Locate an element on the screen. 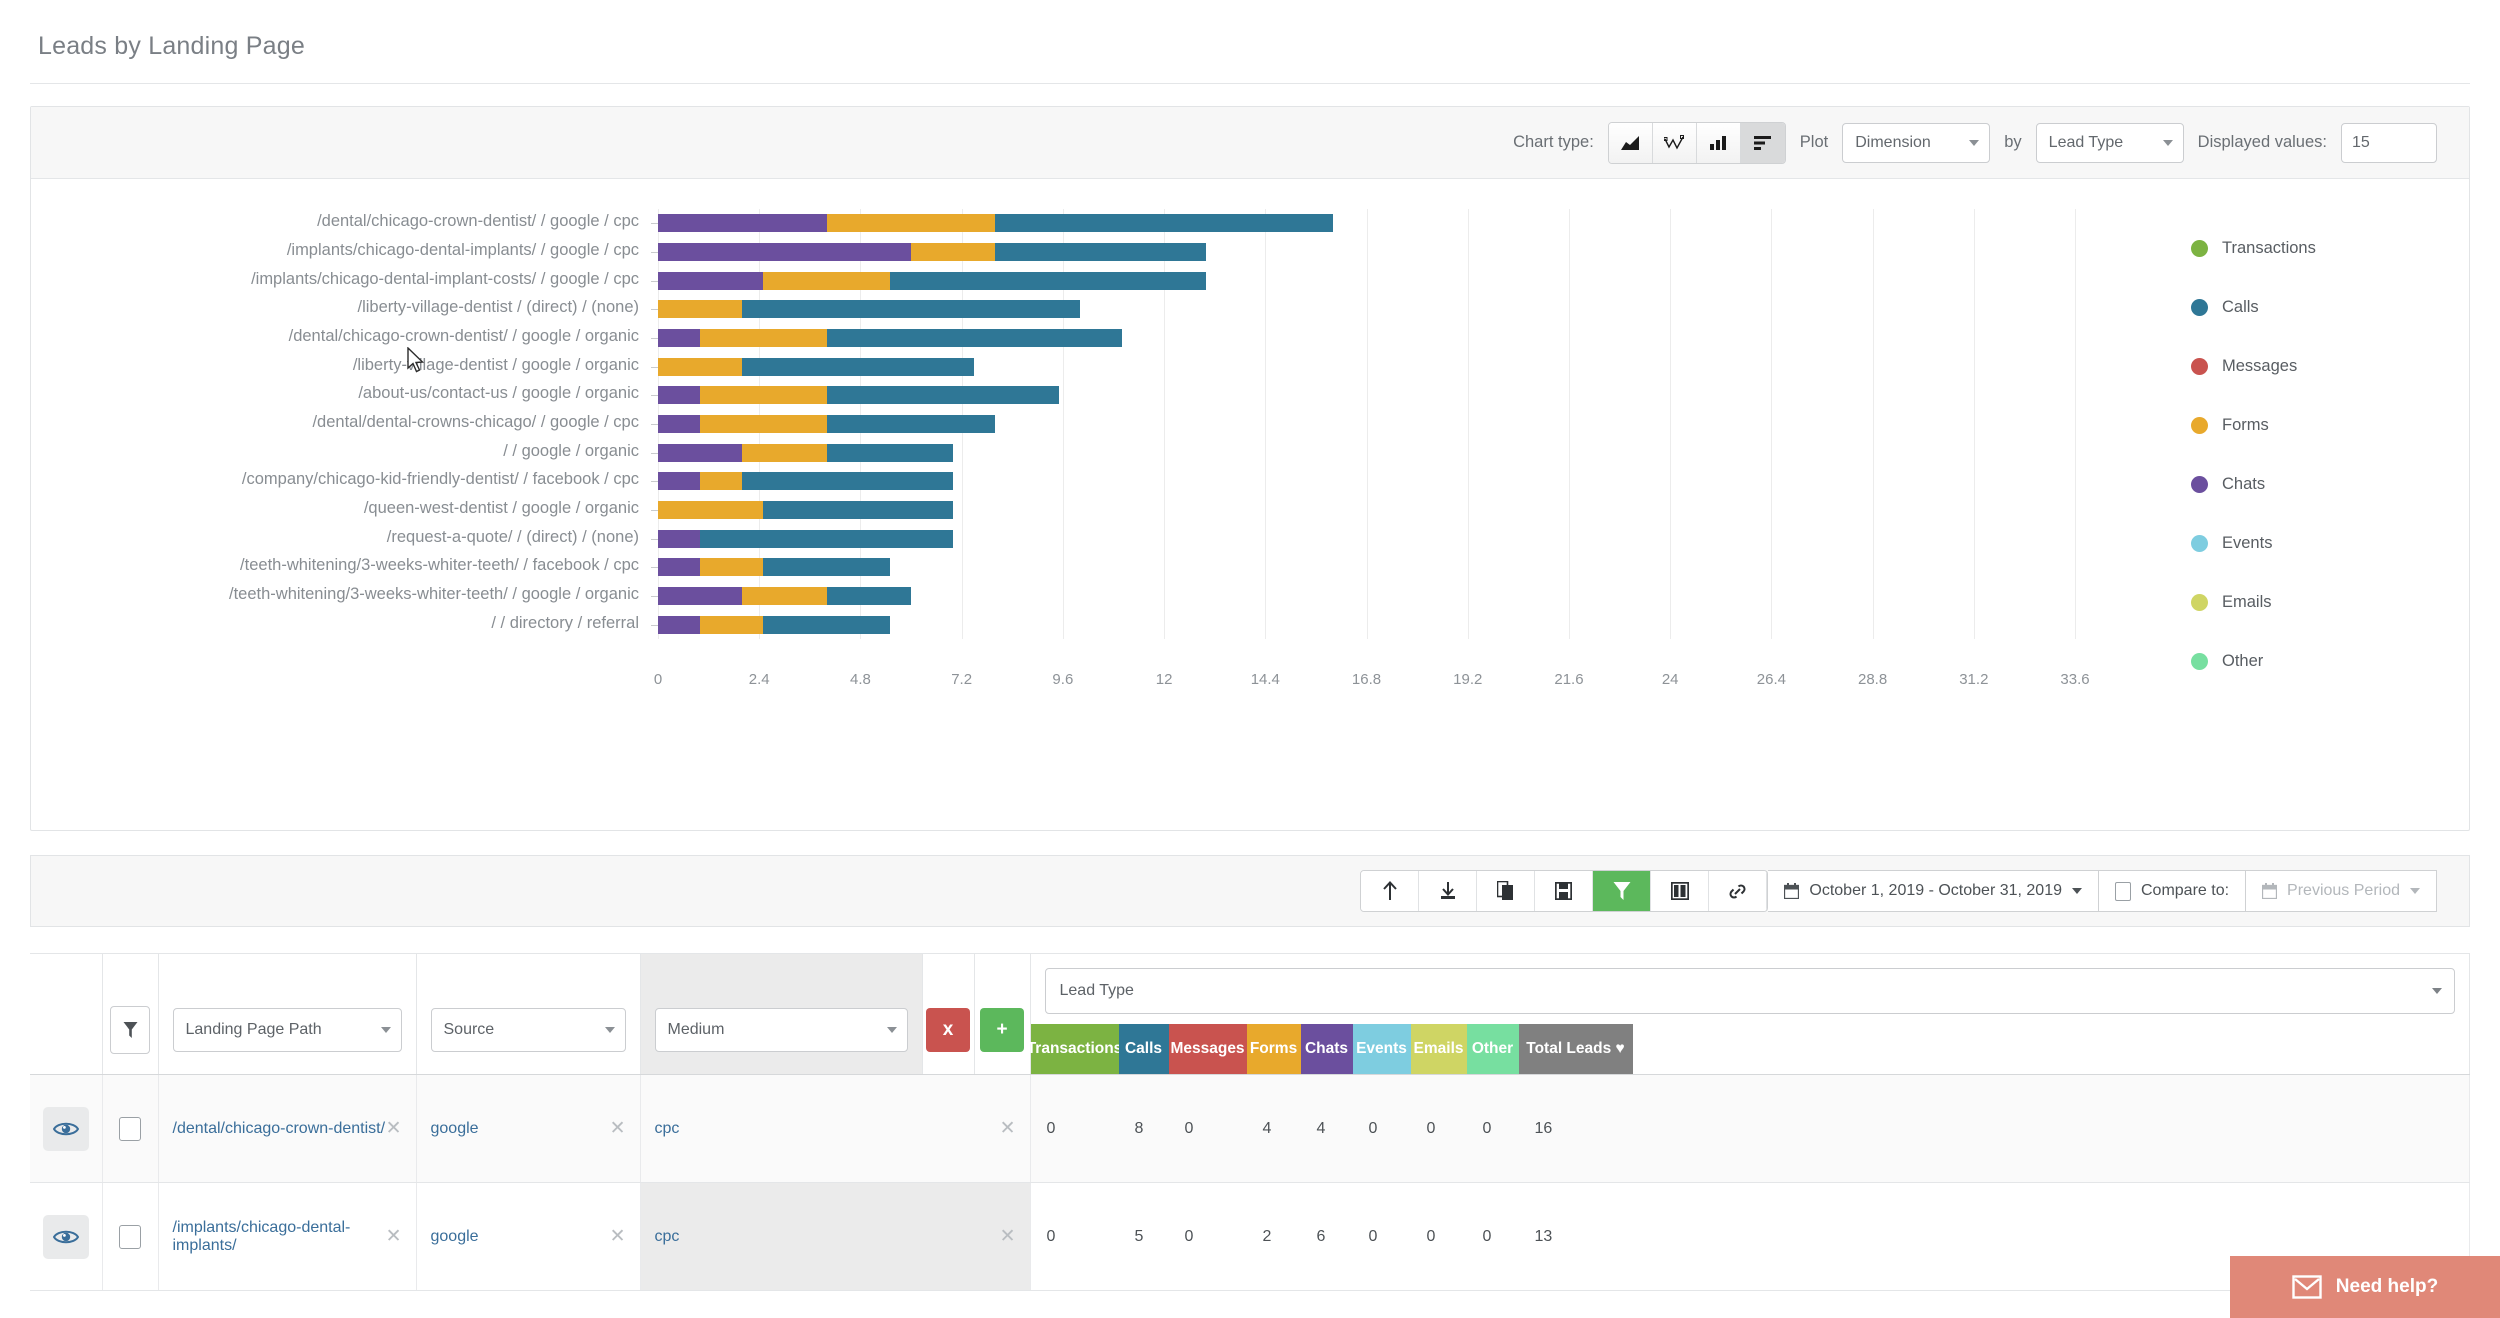 Image resolution: width=2500 pixels, height=1318 pixels. legend-item: Events is located at coordinates (2253, 543).